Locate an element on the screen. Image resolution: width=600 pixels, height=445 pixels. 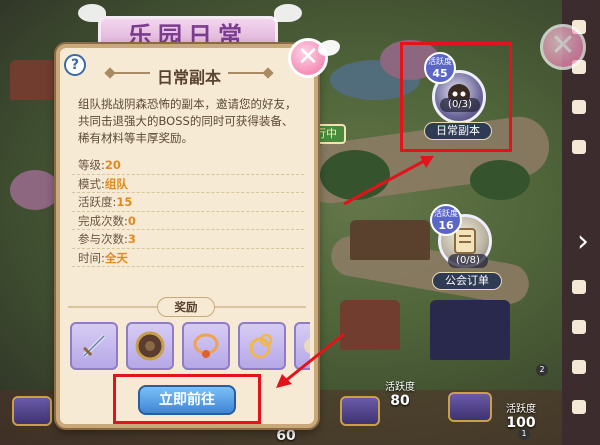
page-dot: 2 is located at coordinates (542, 370).